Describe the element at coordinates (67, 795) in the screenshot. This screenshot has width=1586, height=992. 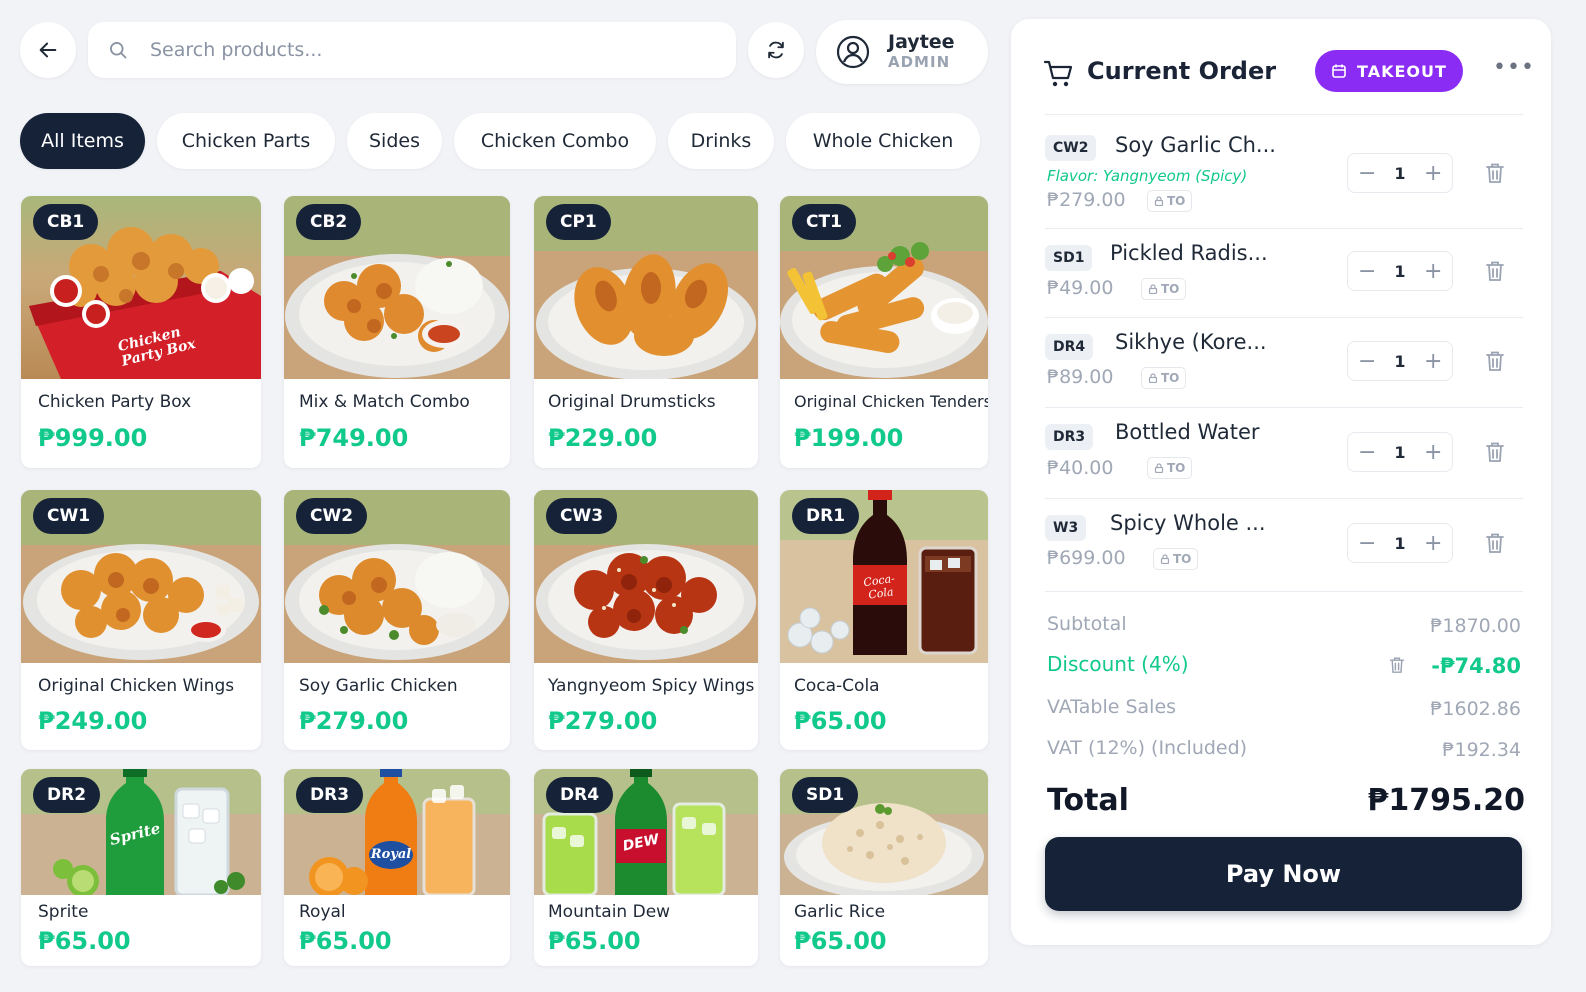
I see `product-code-badge: DR2` at that location.